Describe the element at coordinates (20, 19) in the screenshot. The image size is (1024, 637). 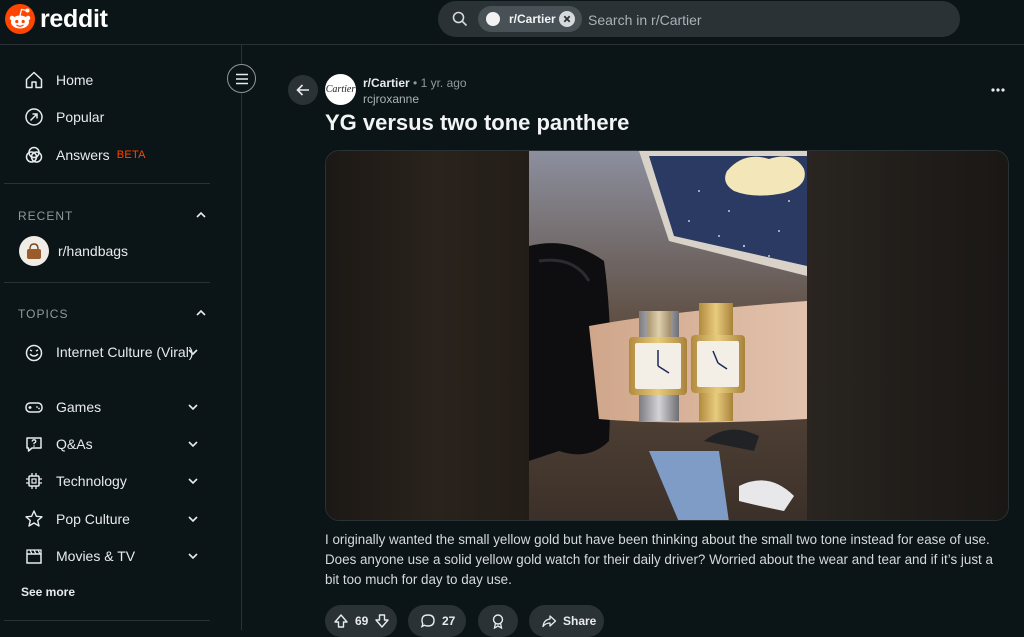
I see `reddit-snoo-icon` at that location.